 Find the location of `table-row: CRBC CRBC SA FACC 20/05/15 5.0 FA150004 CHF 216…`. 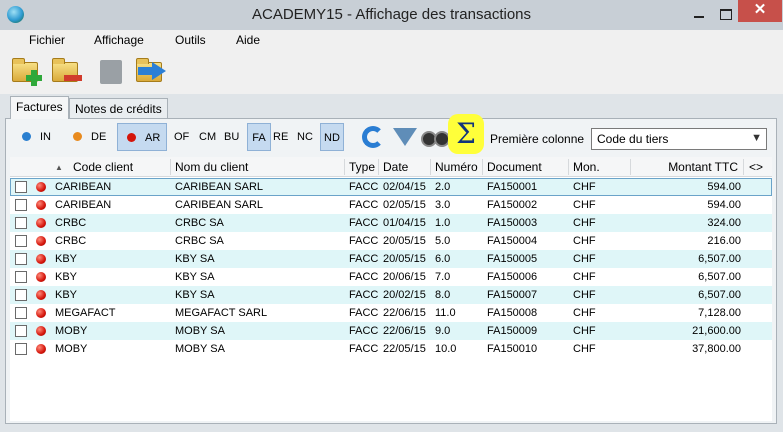

table-row: CRBC CRBC SA FACC 20/05/15 5.0 FA150004 CHF 216… is located at coordinates (391, 241).